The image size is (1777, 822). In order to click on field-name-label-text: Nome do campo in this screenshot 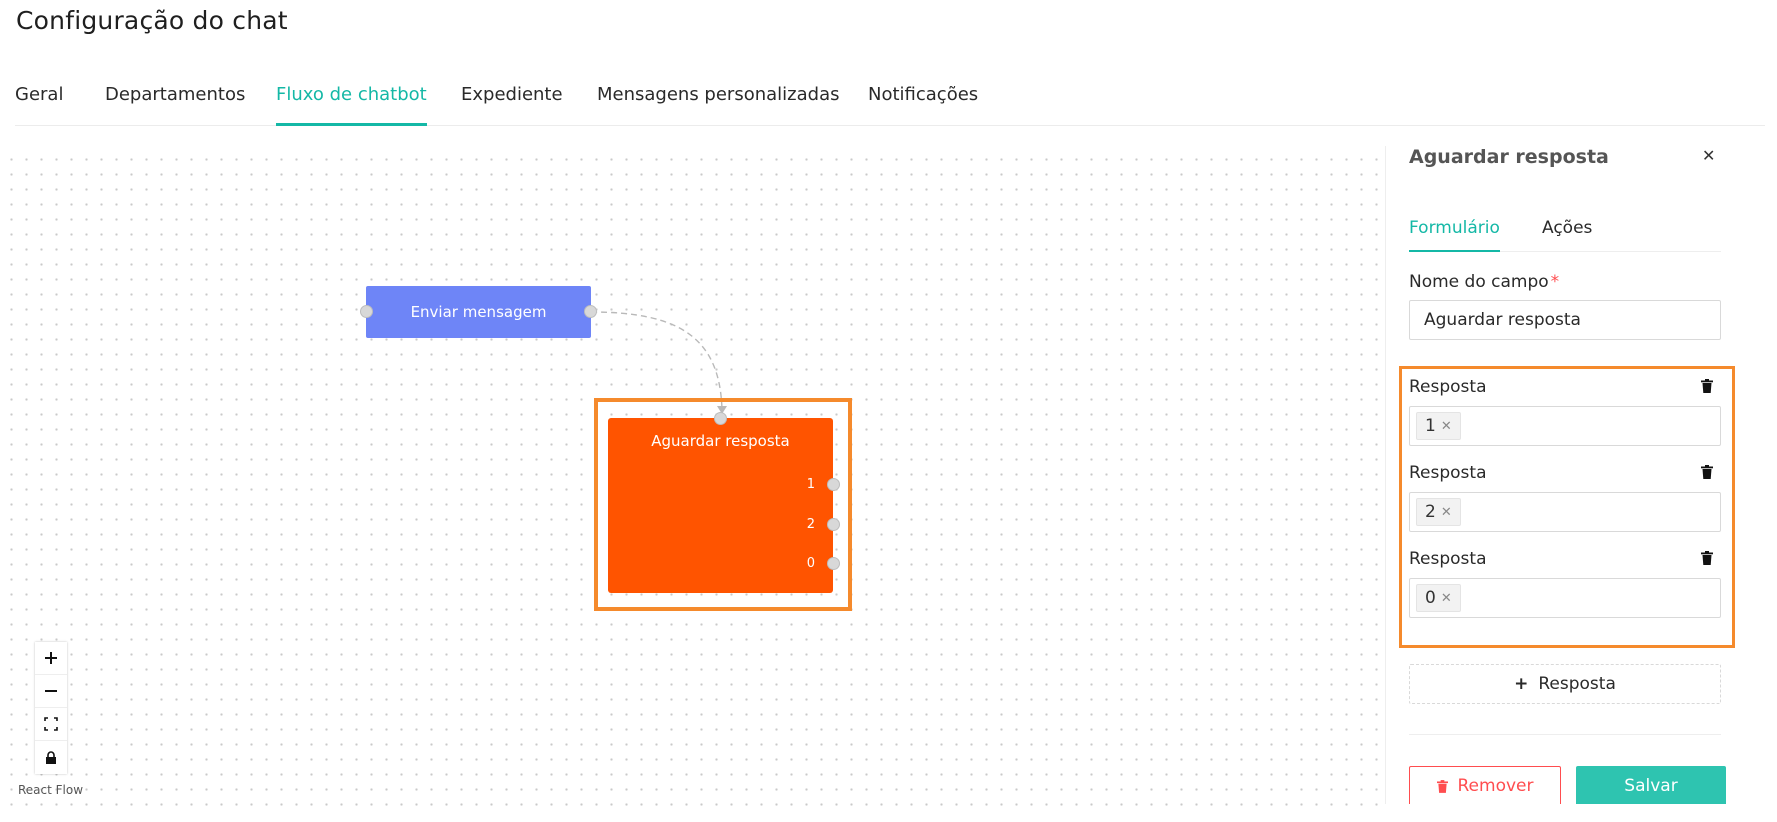, I will do `click(1479, 282)`.